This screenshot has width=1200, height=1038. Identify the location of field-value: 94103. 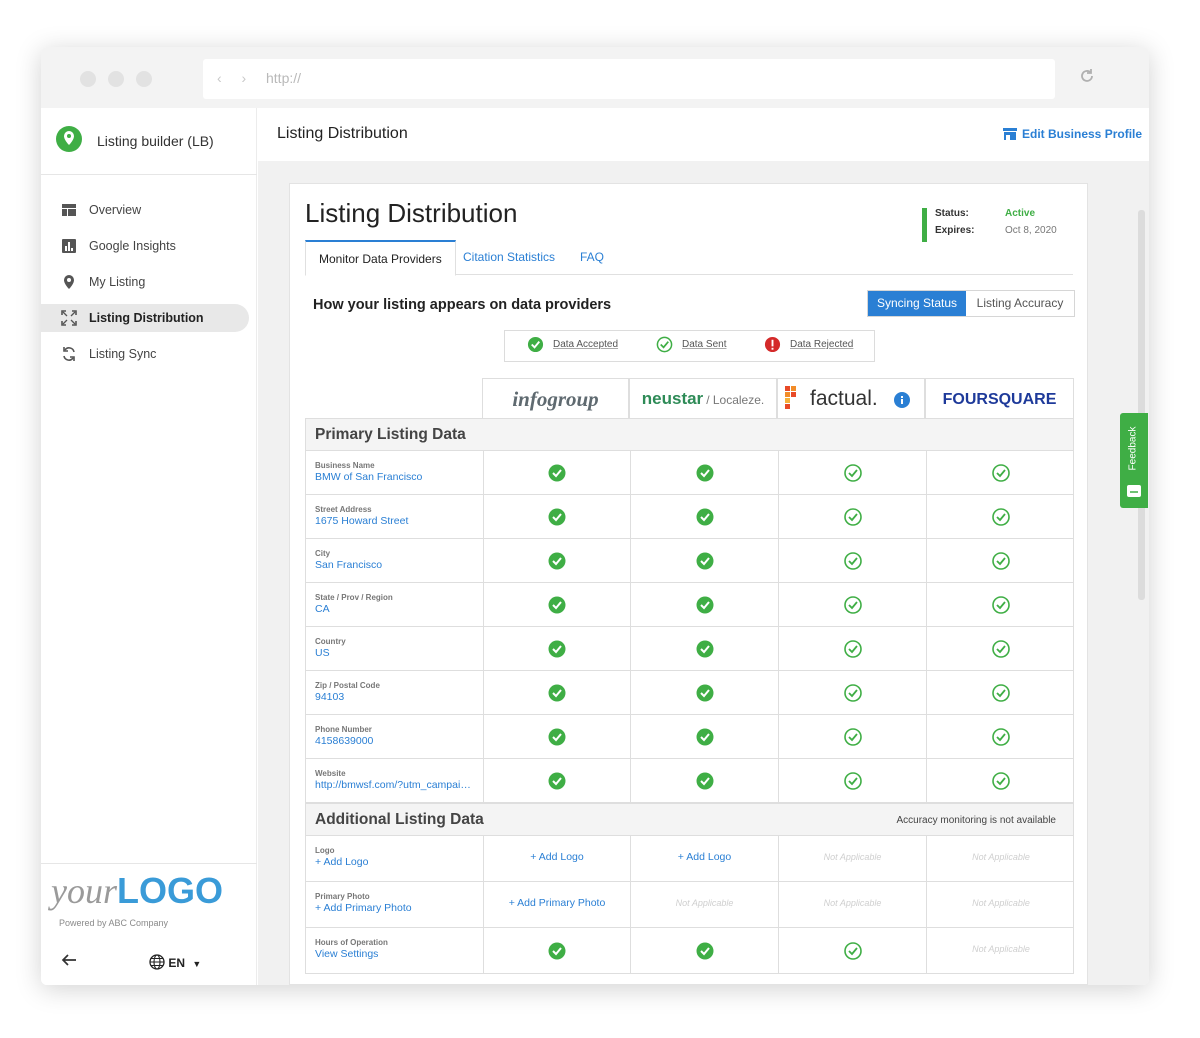
(394, 697).